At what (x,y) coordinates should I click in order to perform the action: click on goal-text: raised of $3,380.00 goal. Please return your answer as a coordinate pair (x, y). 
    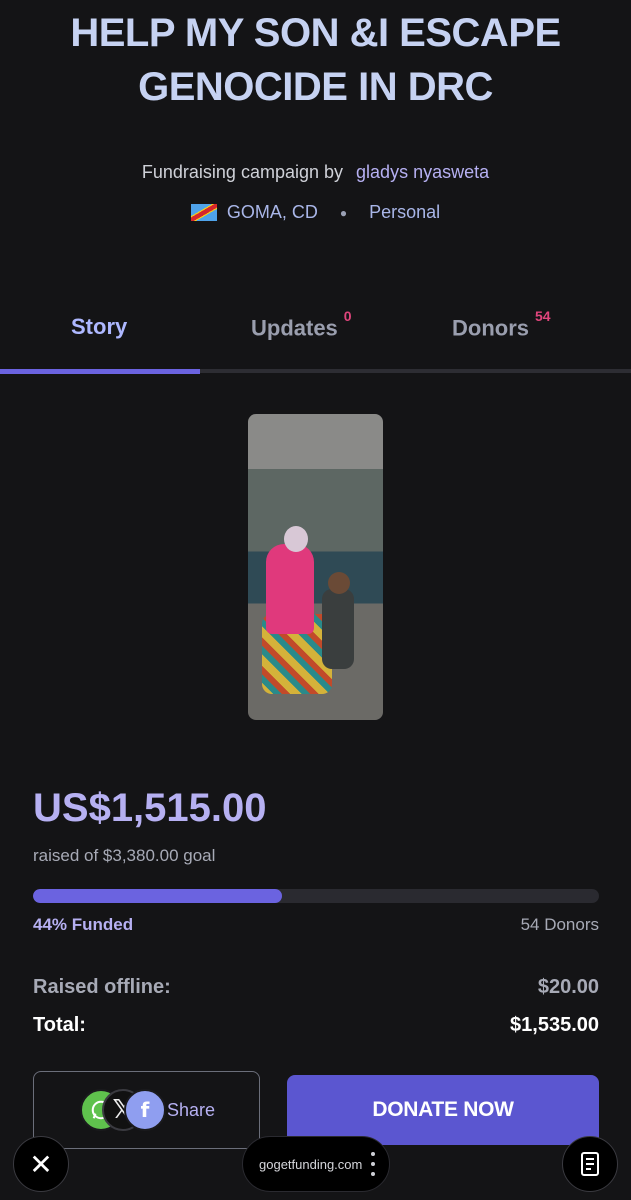
    Looking at the image, I should click on (124, 855).